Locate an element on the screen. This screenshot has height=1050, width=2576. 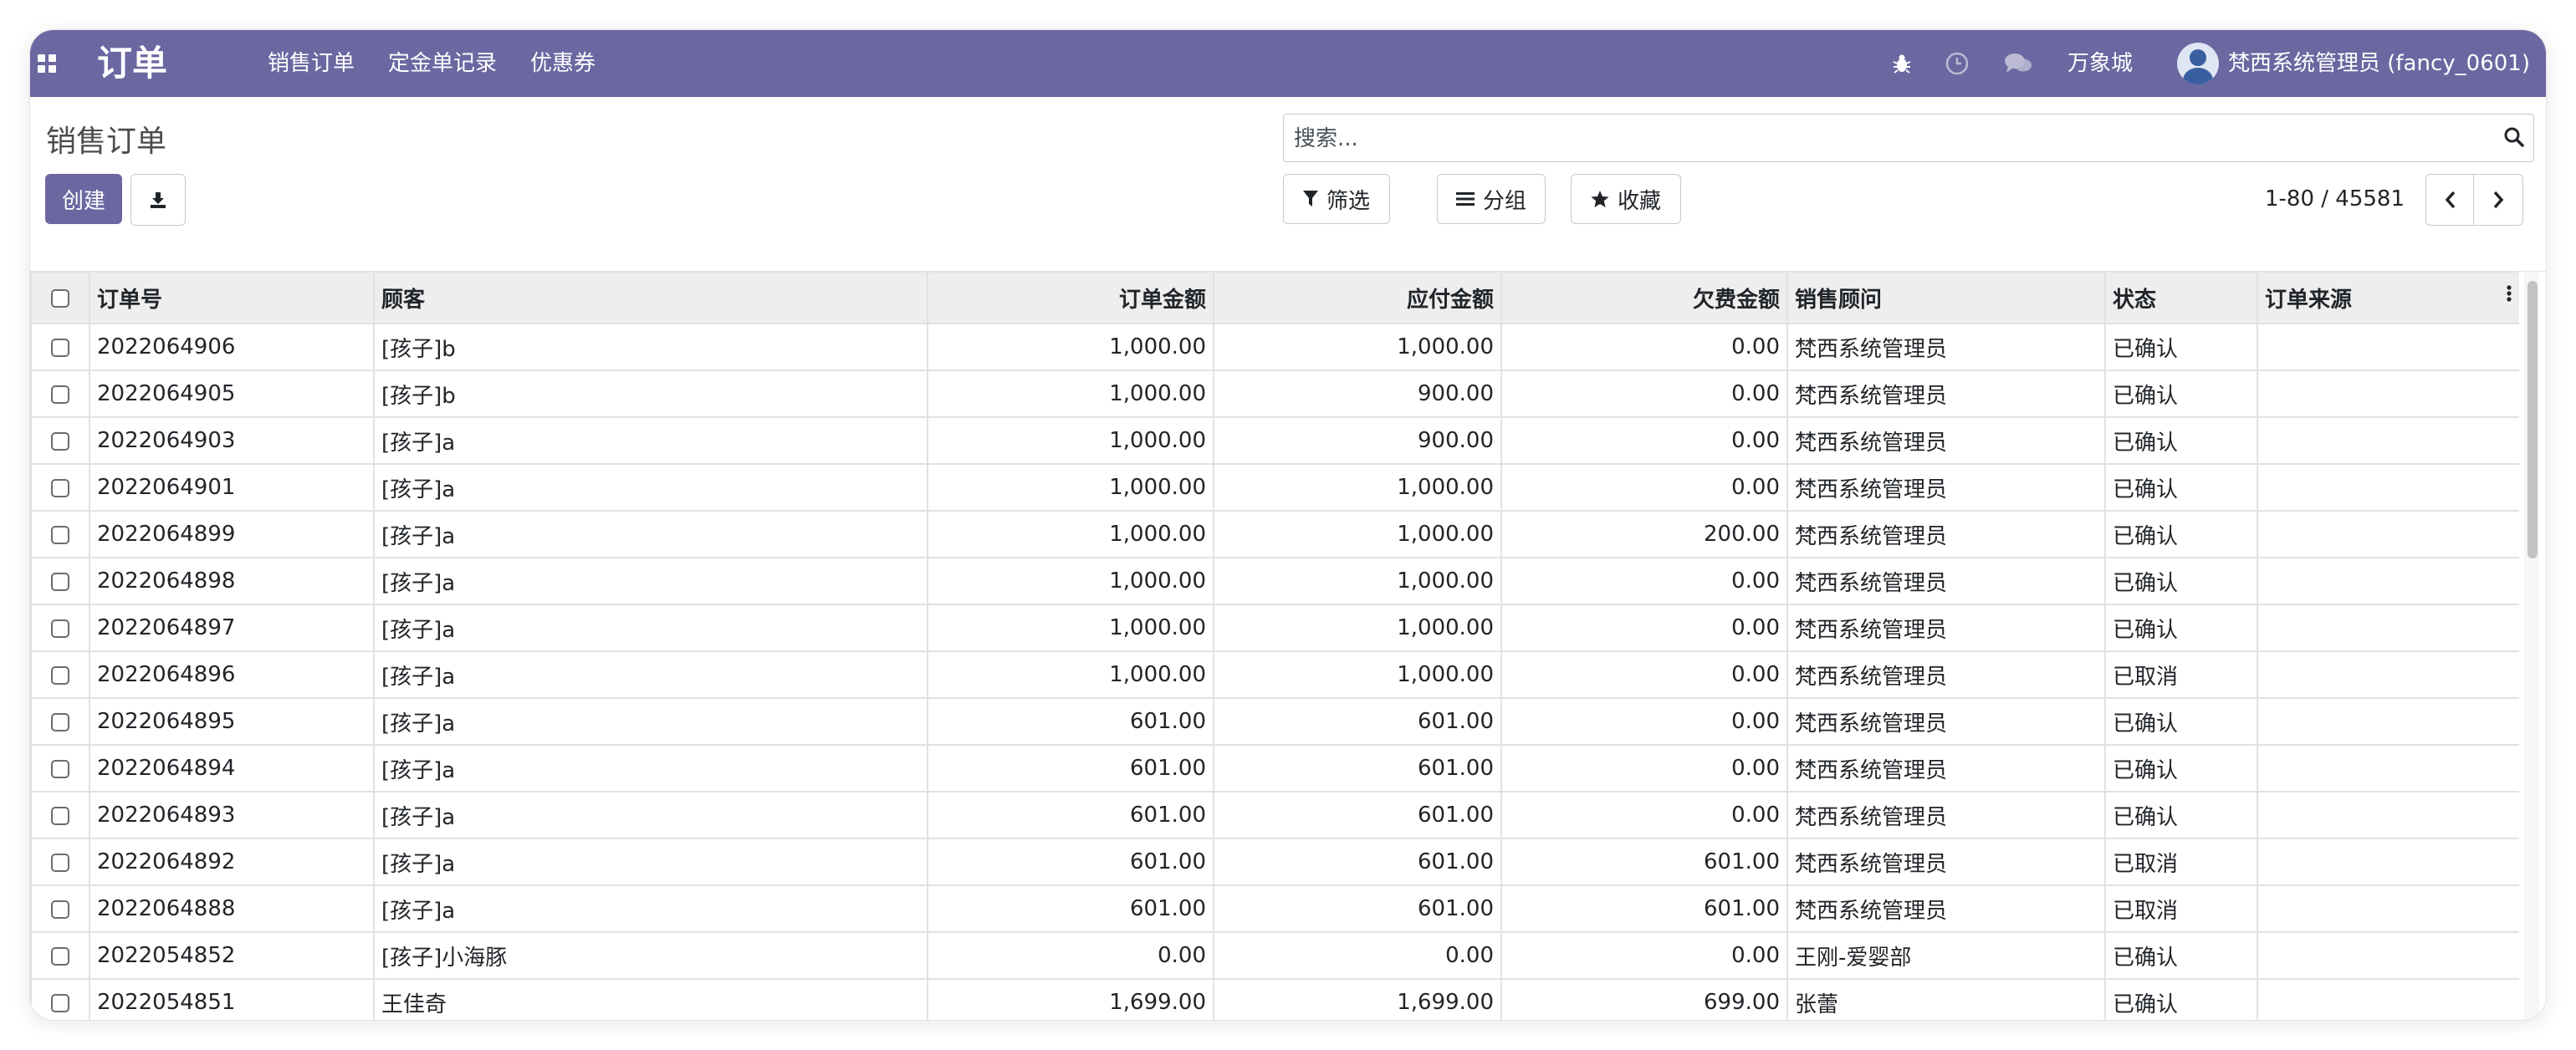
column-header-order-amount: 订单金额 is located at coordinates (1070, 297).